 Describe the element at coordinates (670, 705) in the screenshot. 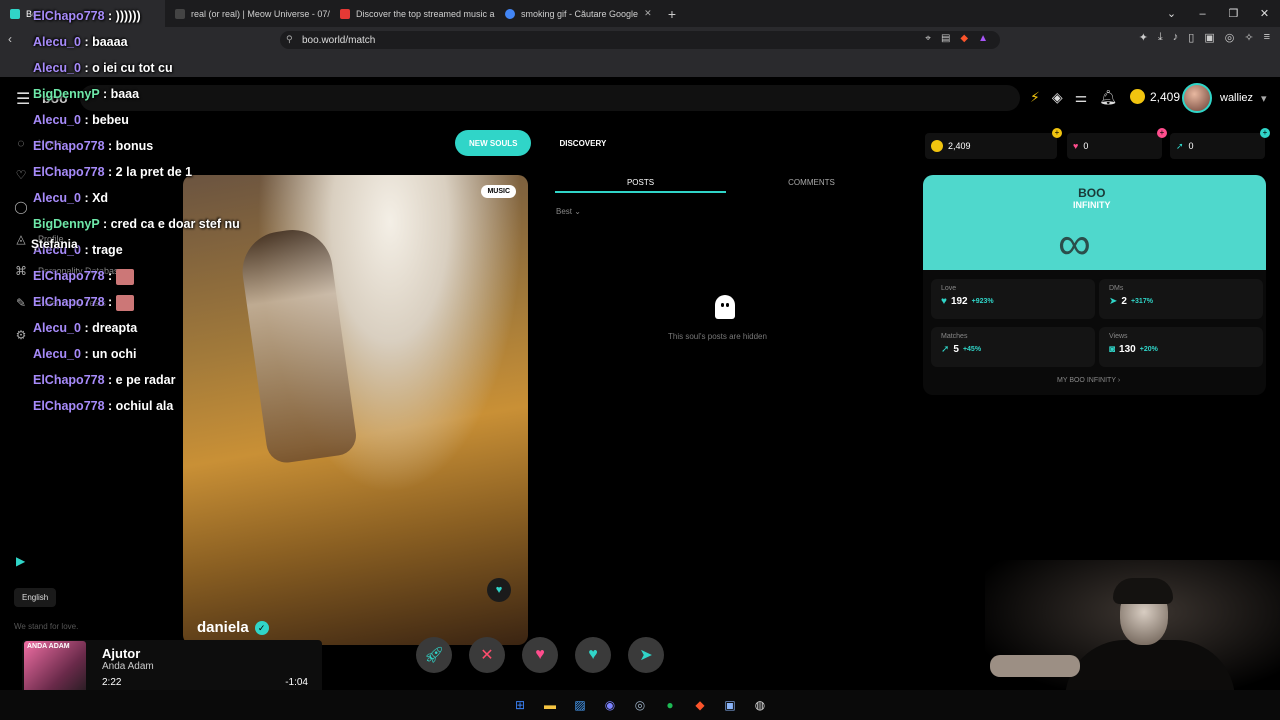

I see `spotify-icon: ●` at that location.